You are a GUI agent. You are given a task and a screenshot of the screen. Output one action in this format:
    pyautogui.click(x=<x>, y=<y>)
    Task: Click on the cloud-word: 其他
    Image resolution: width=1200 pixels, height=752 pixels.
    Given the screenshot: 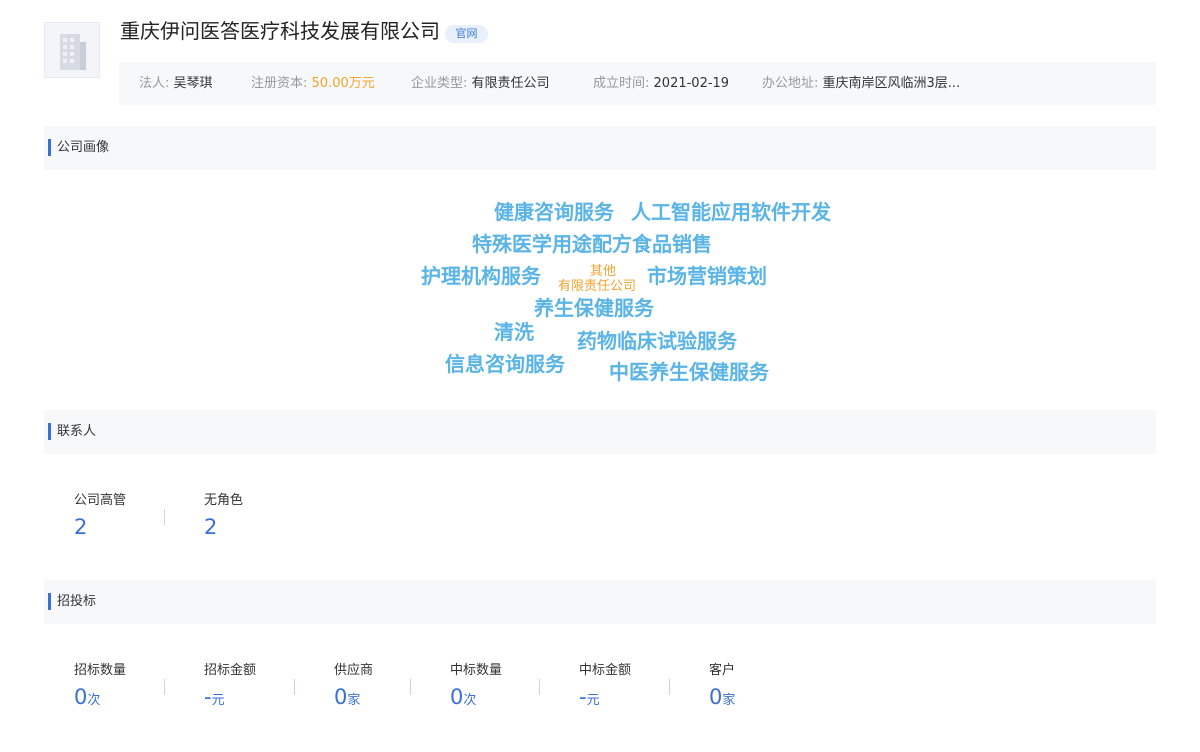 What is the action you would take?
    pyautogui.click(x=603, y=272)
    